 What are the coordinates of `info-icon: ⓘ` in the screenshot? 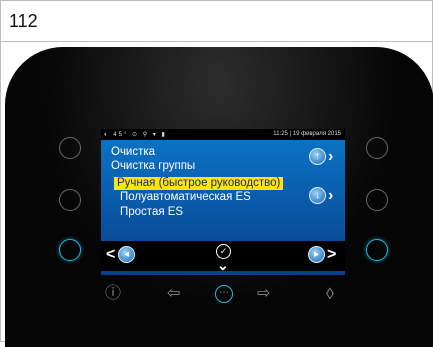 It's located at (113, 294).